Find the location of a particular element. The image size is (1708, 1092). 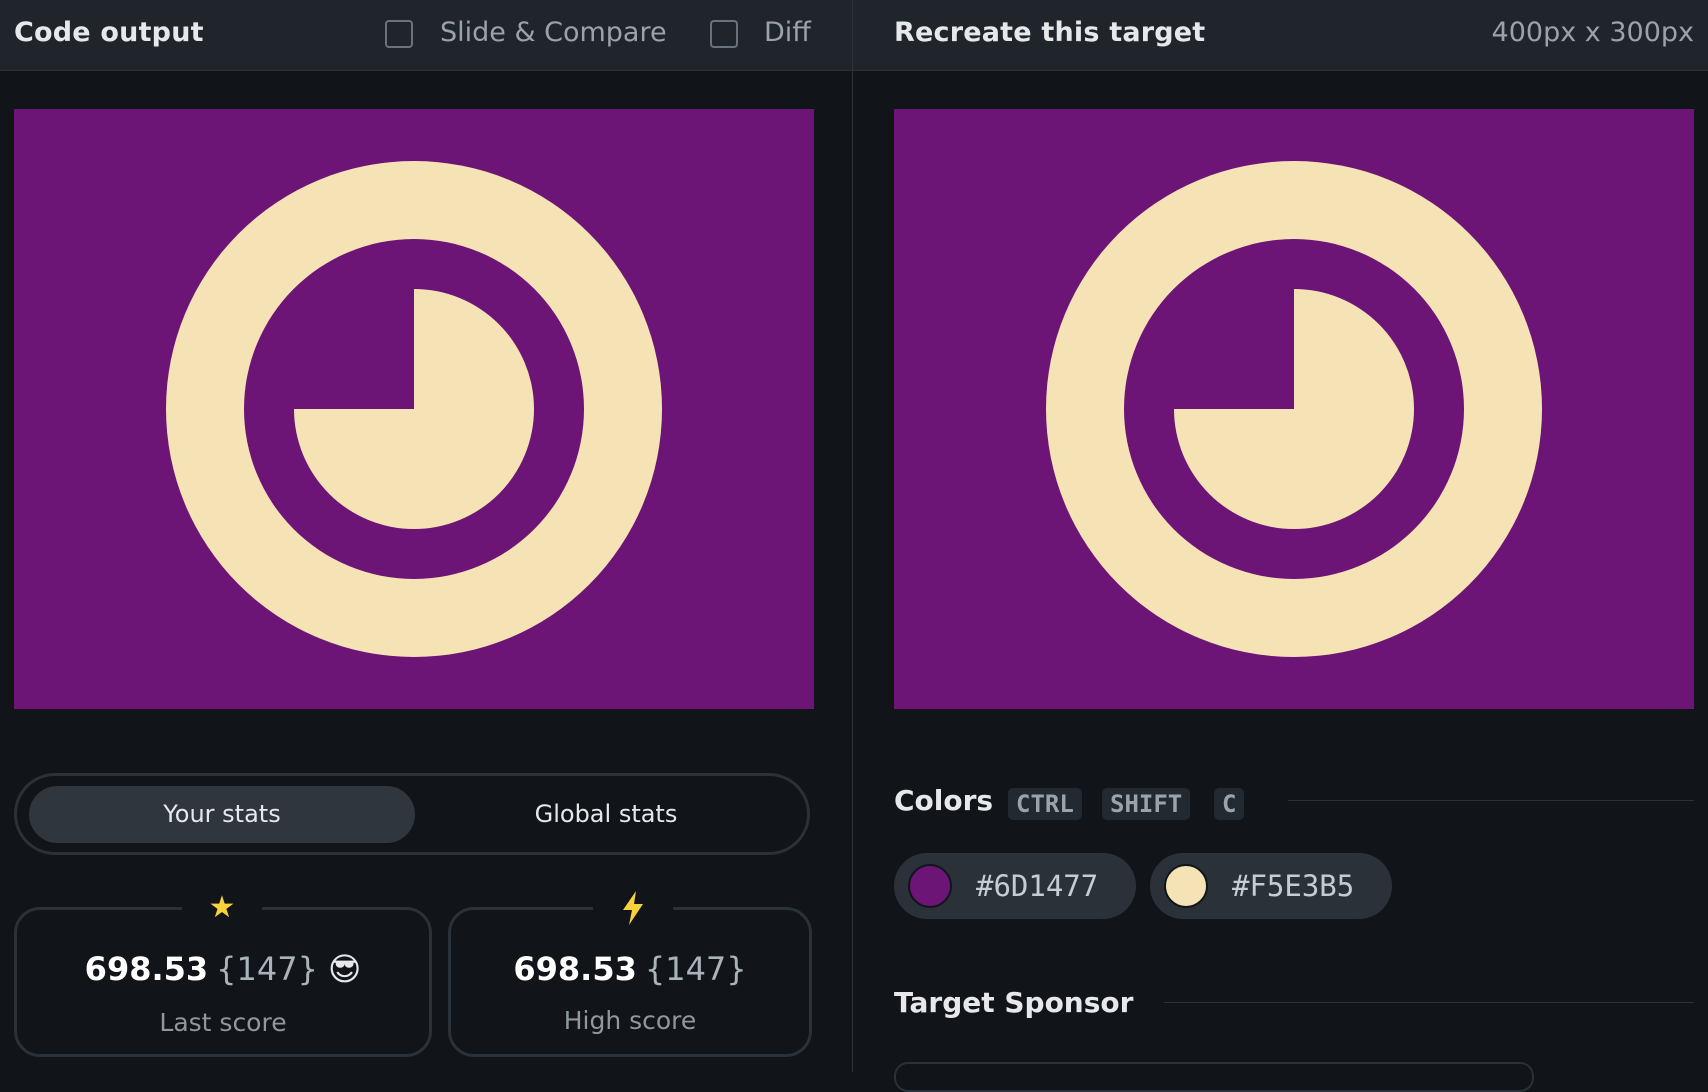

stats-tabs: Your stats Global stats is located at coordinates (412, 814).